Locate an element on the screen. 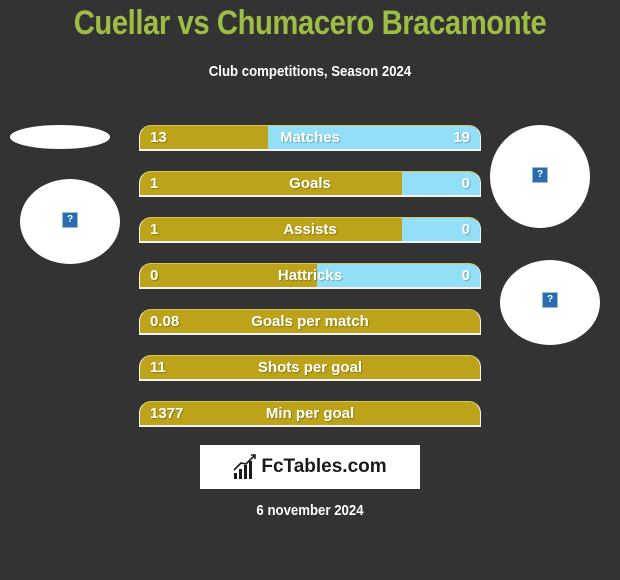 Image resolution: width=620 pixels, height=580 pixels. right-player-logo: ? is located at coordinates (540, 176).